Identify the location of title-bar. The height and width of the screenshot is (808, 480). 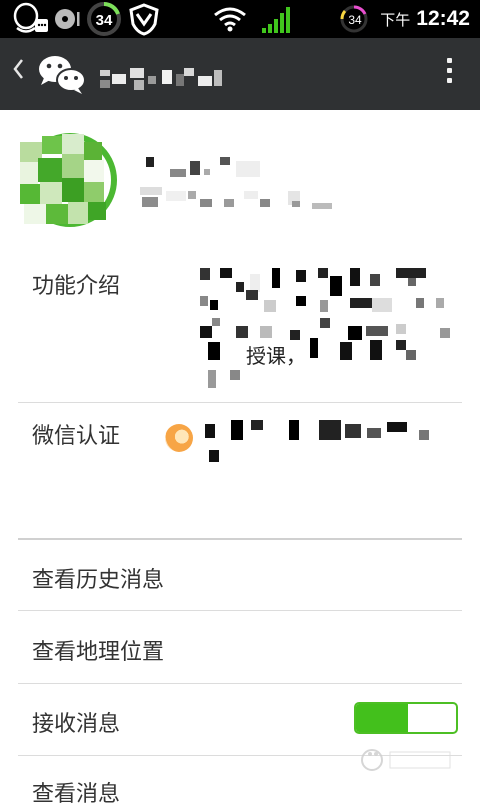
(240, 74).